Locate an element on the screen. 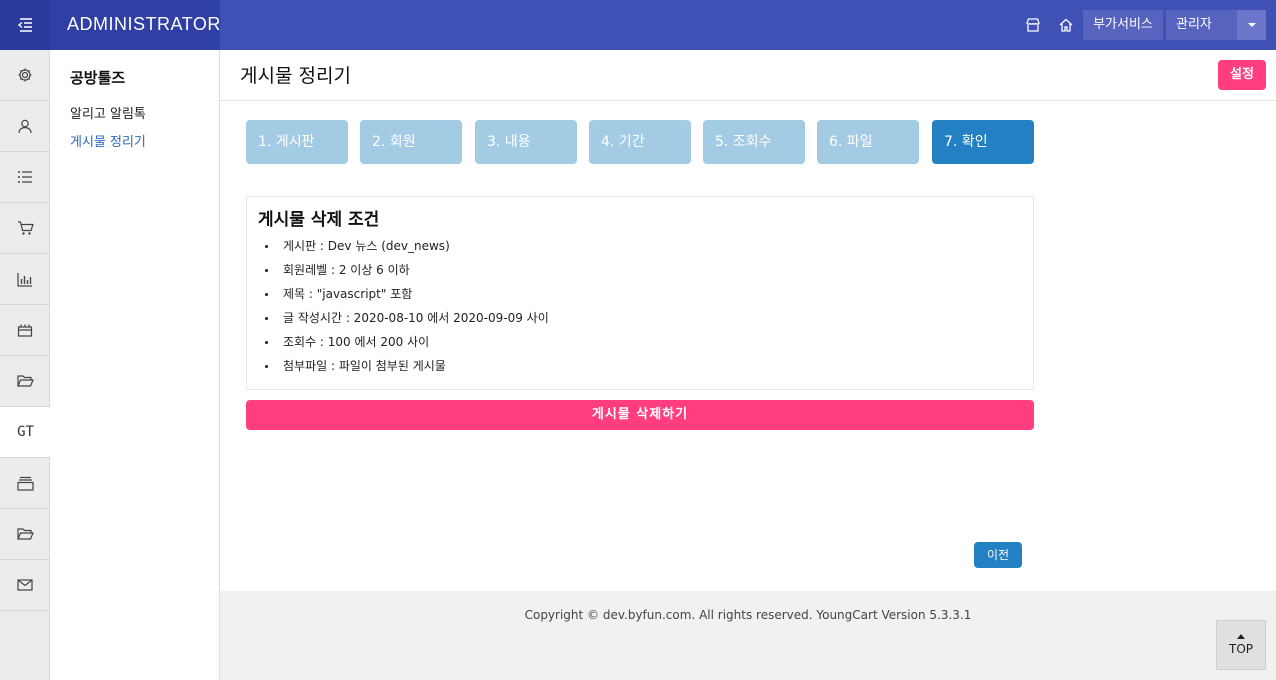  subnav-link-post-cleaner: 게시물 정리기 is located at coordinates (108, 140).